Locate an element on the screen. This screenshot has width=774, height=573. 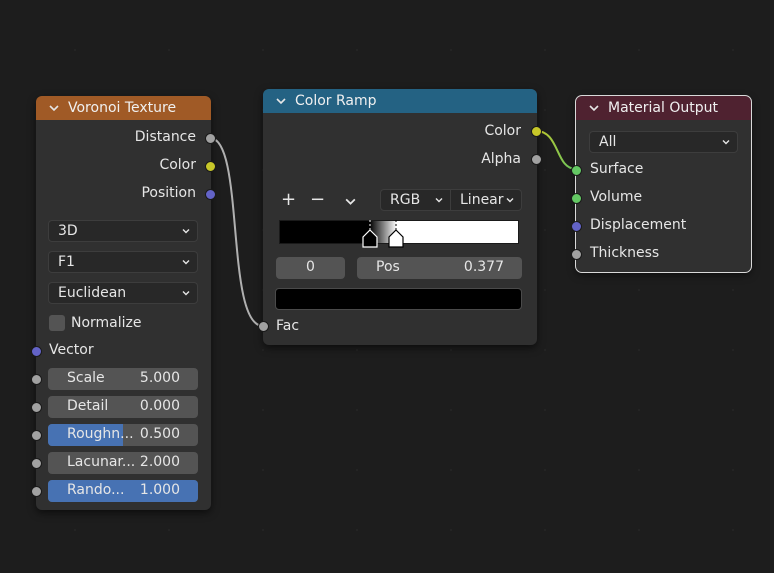
stop-position-field: Pos 0.377 is located at coordinates (439, 268).